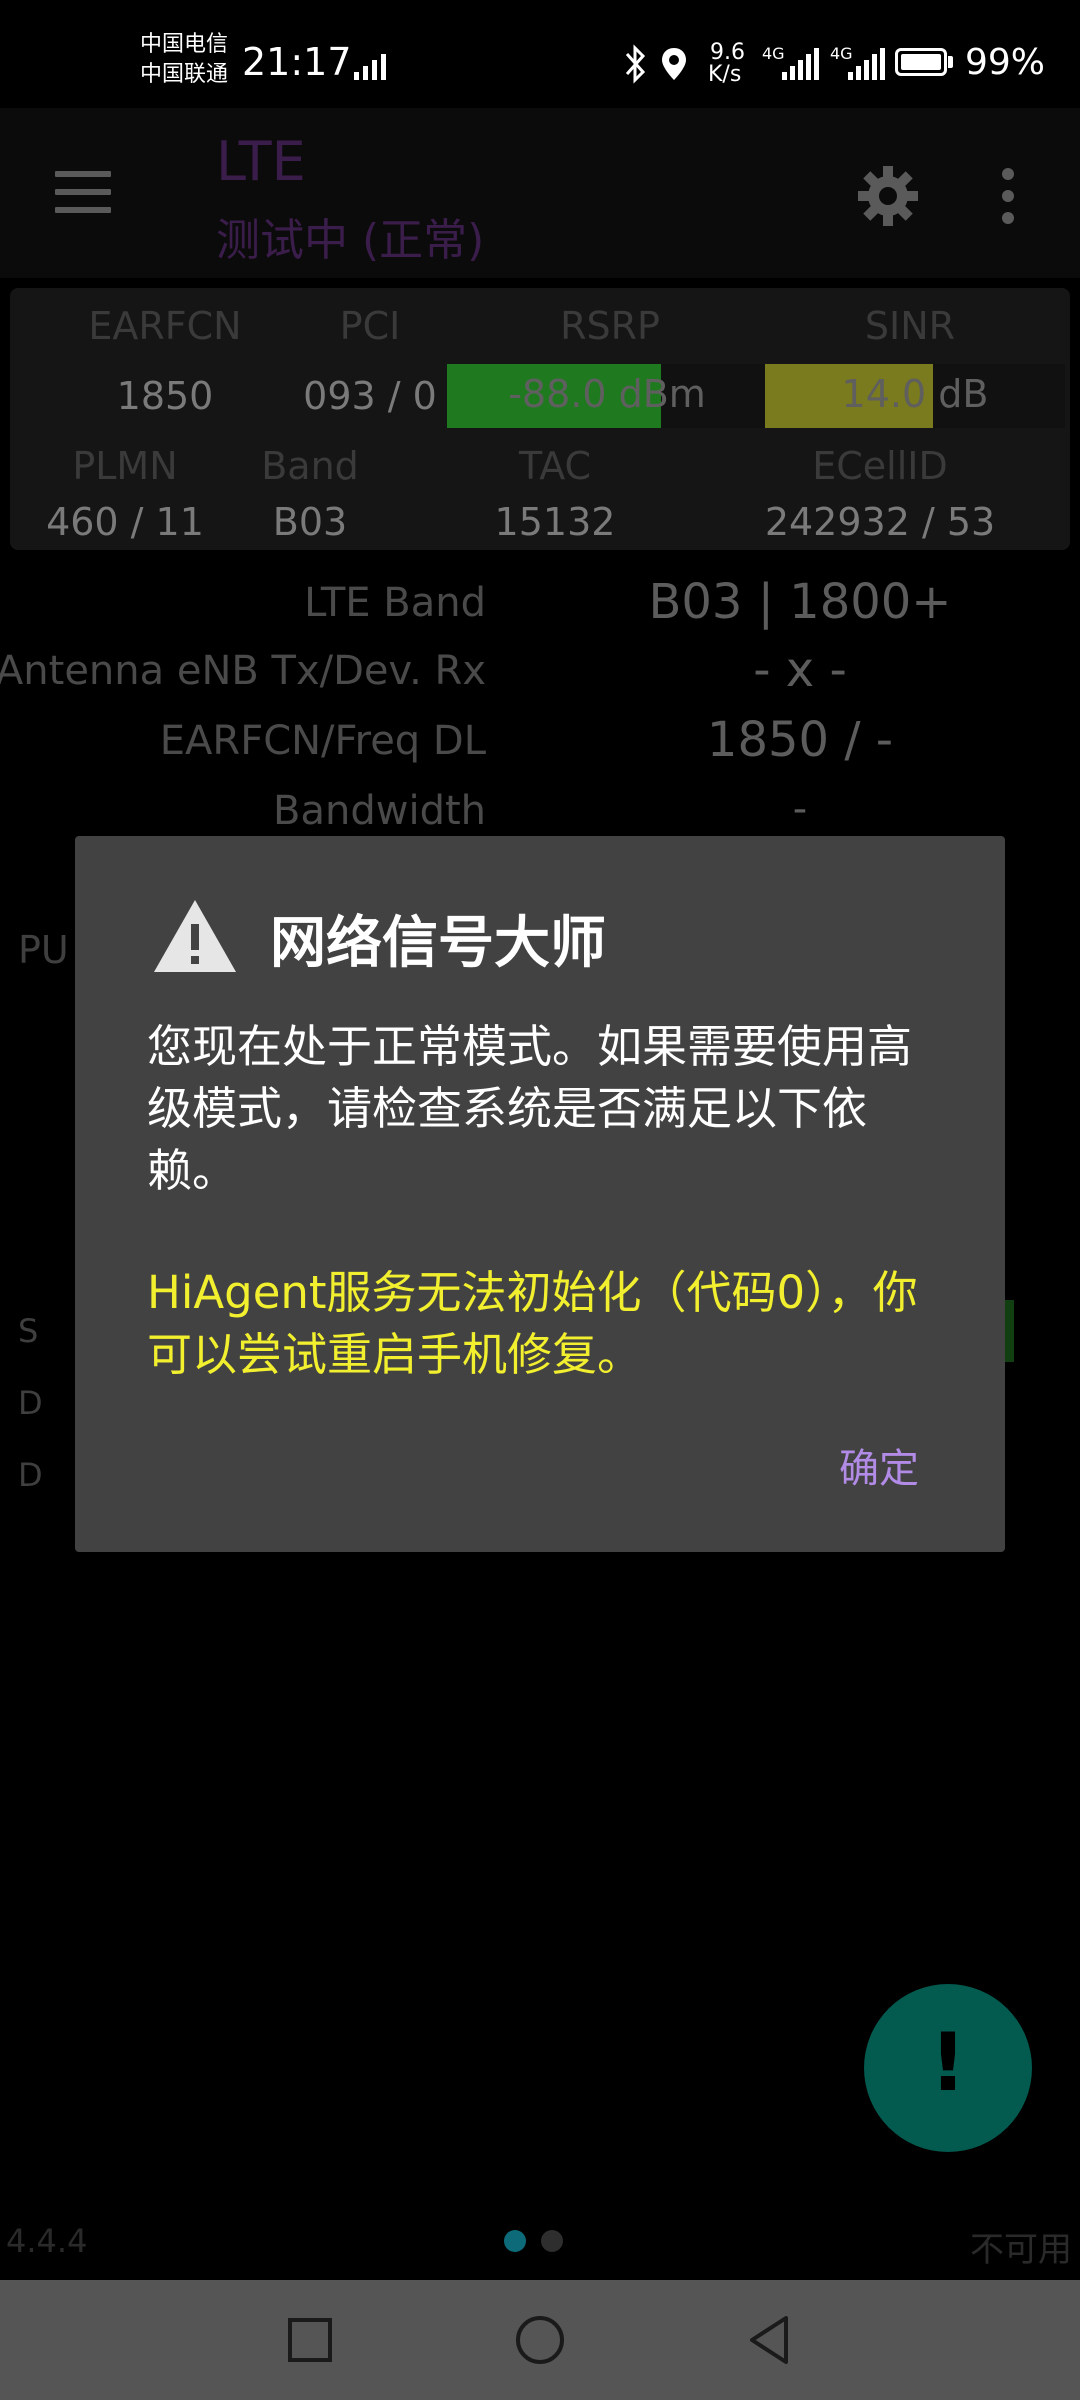  What do you see at coordinates (800, 809) in the screenshot?
I see `detail-value-bandwidth: -` at bounding box center [800, 809].